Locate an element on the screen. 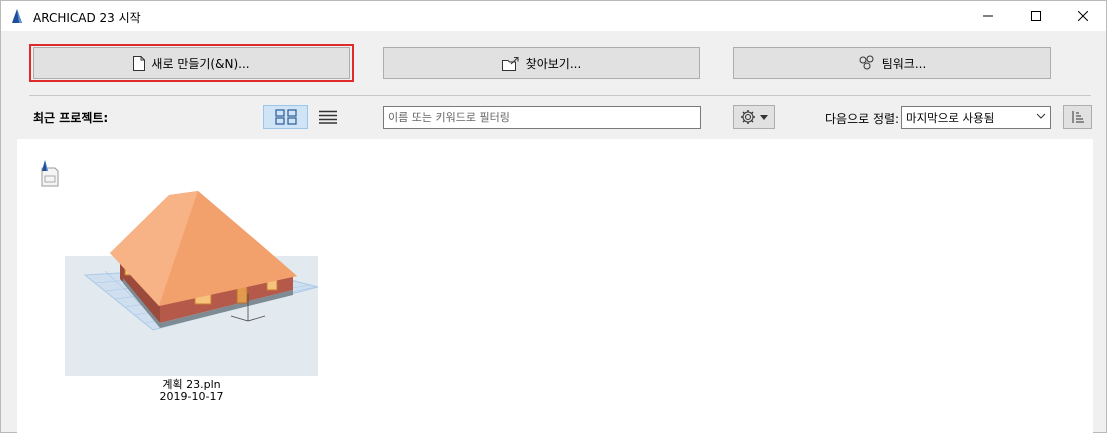 Image resolution: width=1107 pixels, height=433 pixels. chevron-down-icon is located at coordinates (1041, 117).